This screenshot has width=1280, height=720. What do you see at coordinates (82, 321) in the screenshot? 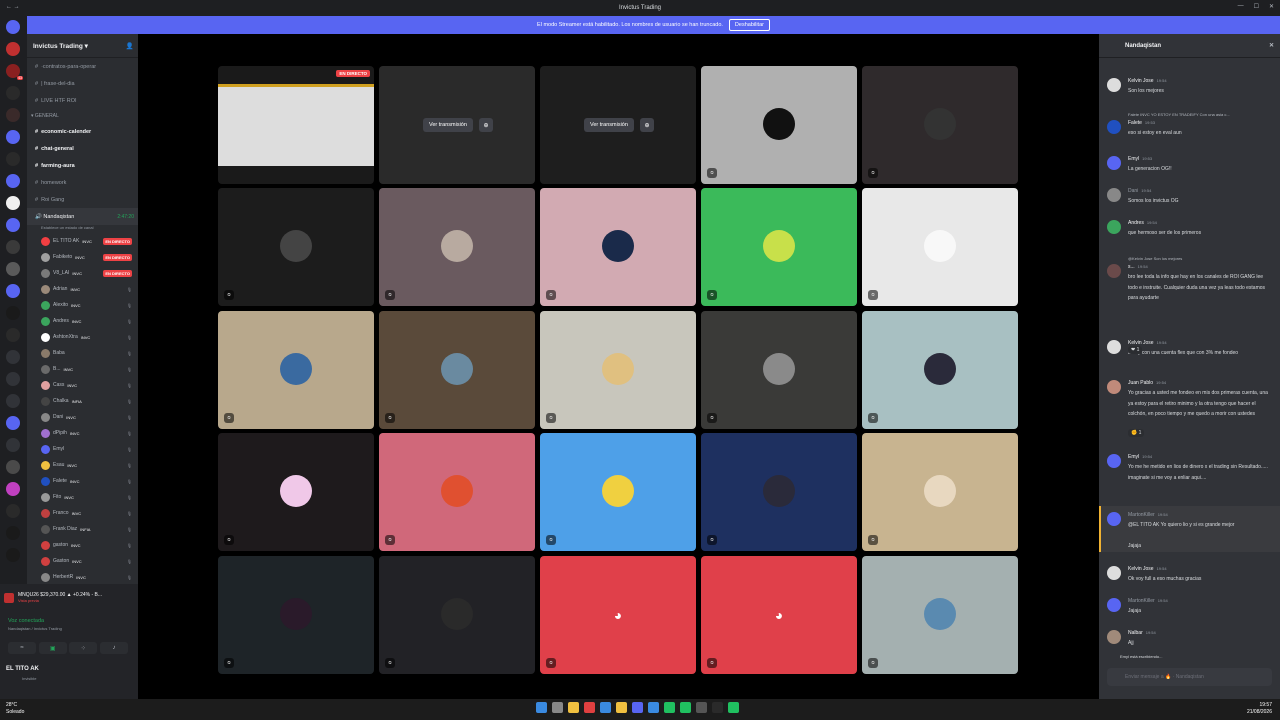
I see `voice-member: Andres INVC 🎙` at bounding box center [82, 321].